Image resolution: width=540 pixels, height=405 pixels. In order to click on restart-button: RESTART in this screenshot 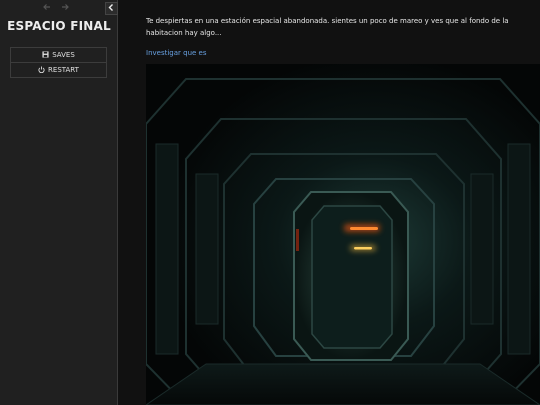, I will do `click(58, 70)`.